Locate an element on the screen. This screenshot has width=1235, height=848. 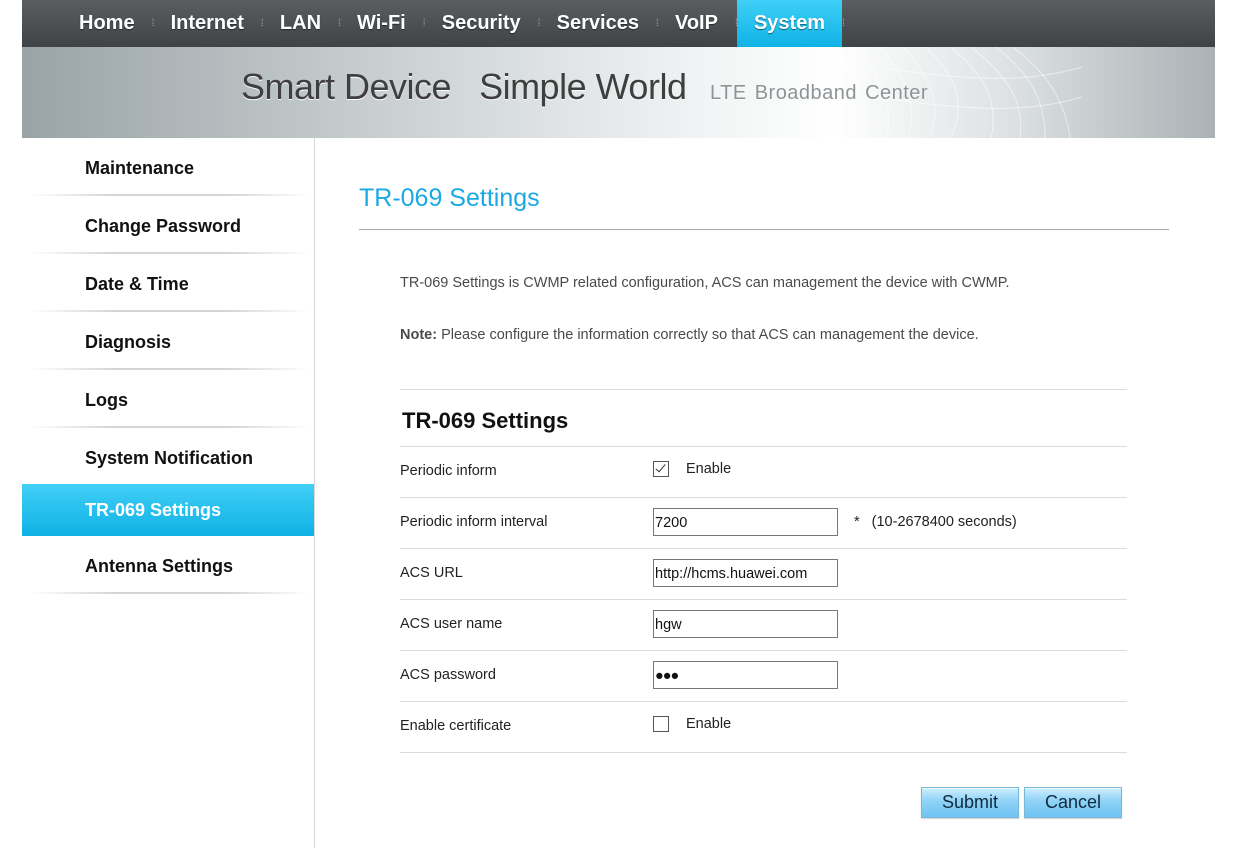
form-row-periodic-inform: Periodic inform Enable is located at coordinates (763, 472).